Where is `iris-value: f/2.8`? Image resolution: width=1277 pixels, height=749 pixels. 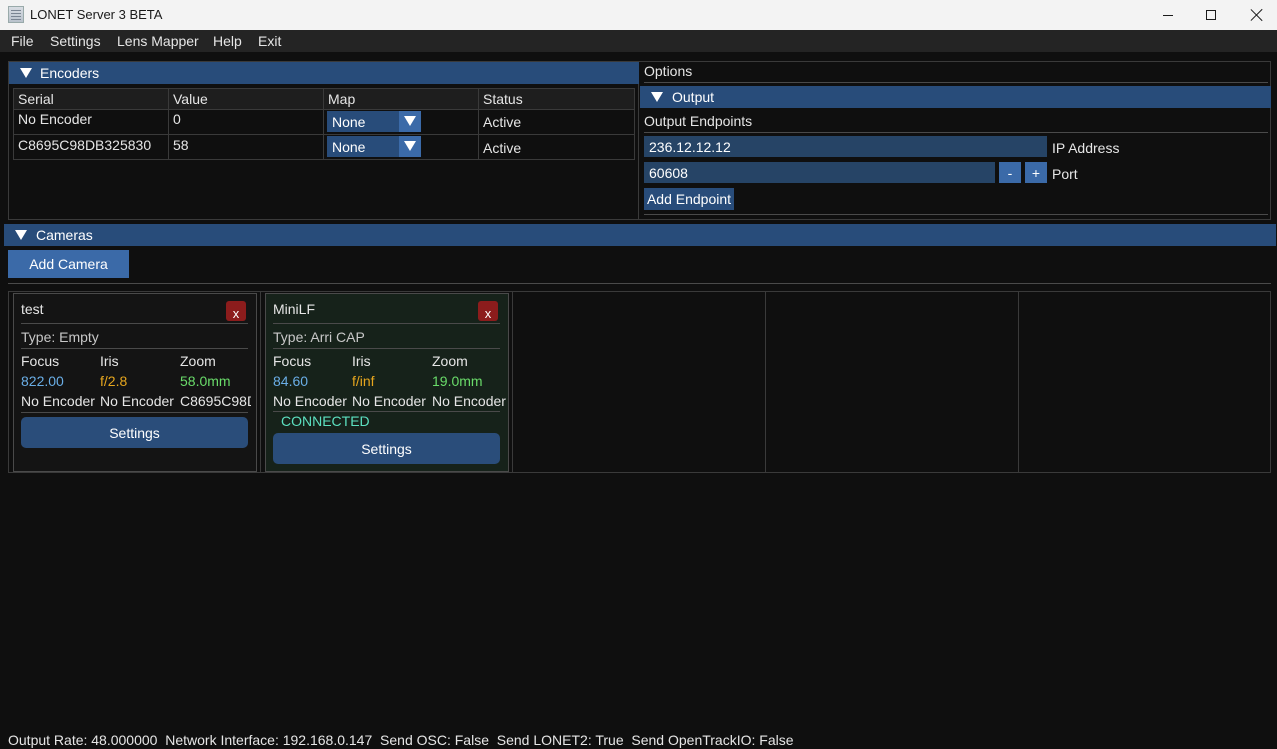
iris-value: f/2.8 is located at coordinates (114, 381).